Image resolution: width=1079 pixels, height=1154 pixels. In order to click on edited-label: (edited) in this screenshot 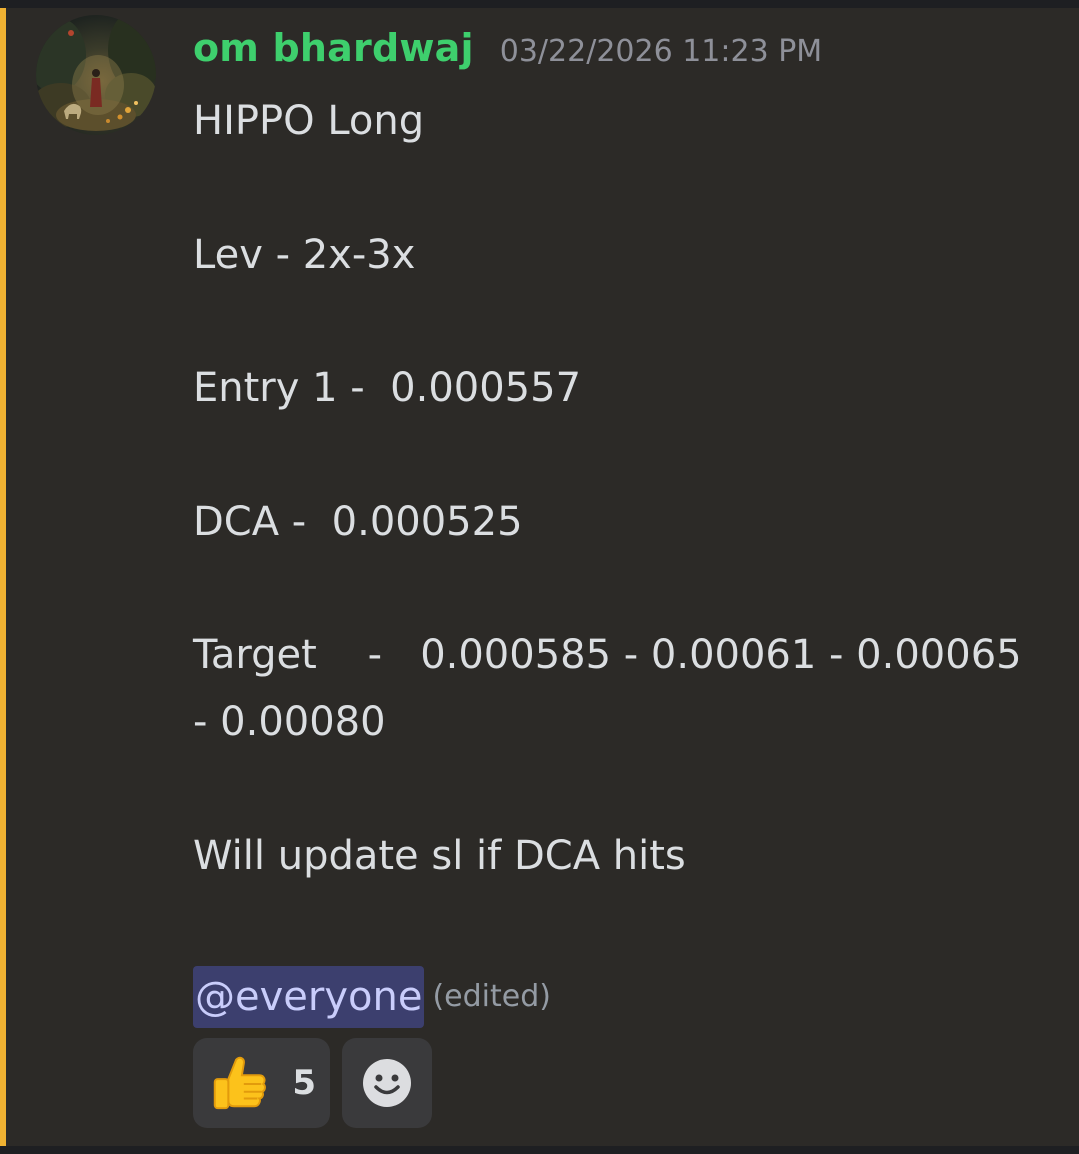, I will do `click(491, 996)`.